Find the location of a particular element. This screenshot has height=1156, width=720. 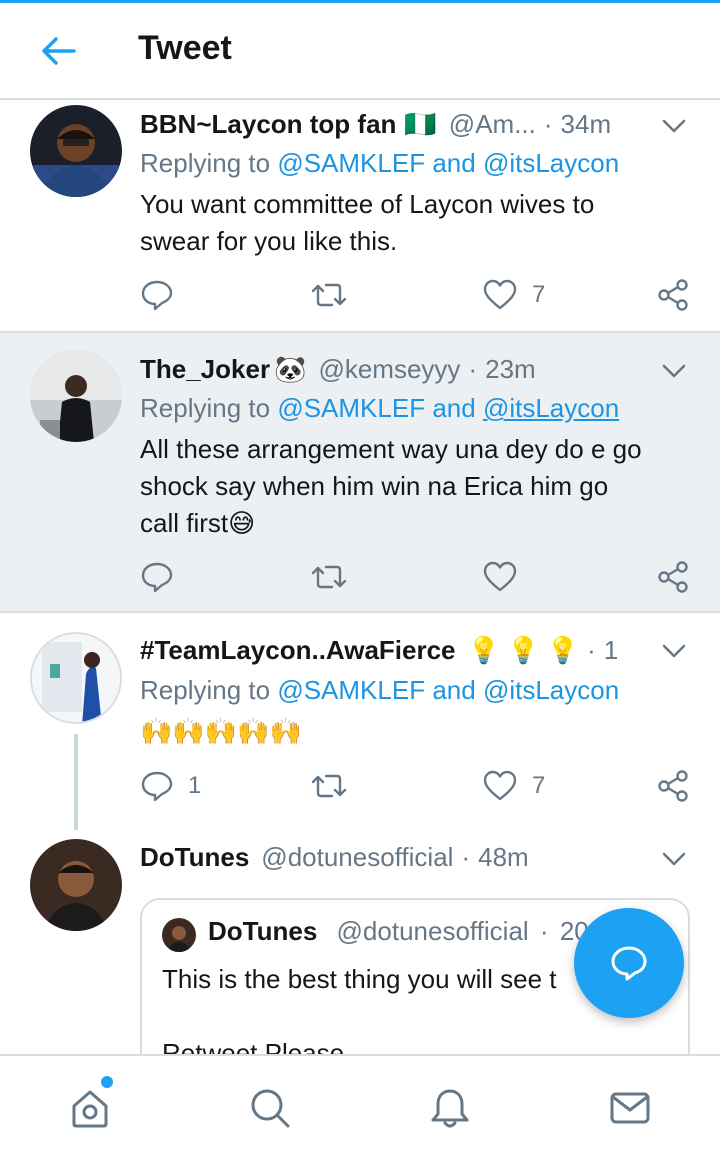

compose-reply-icon is located at coordinates (629, 963).